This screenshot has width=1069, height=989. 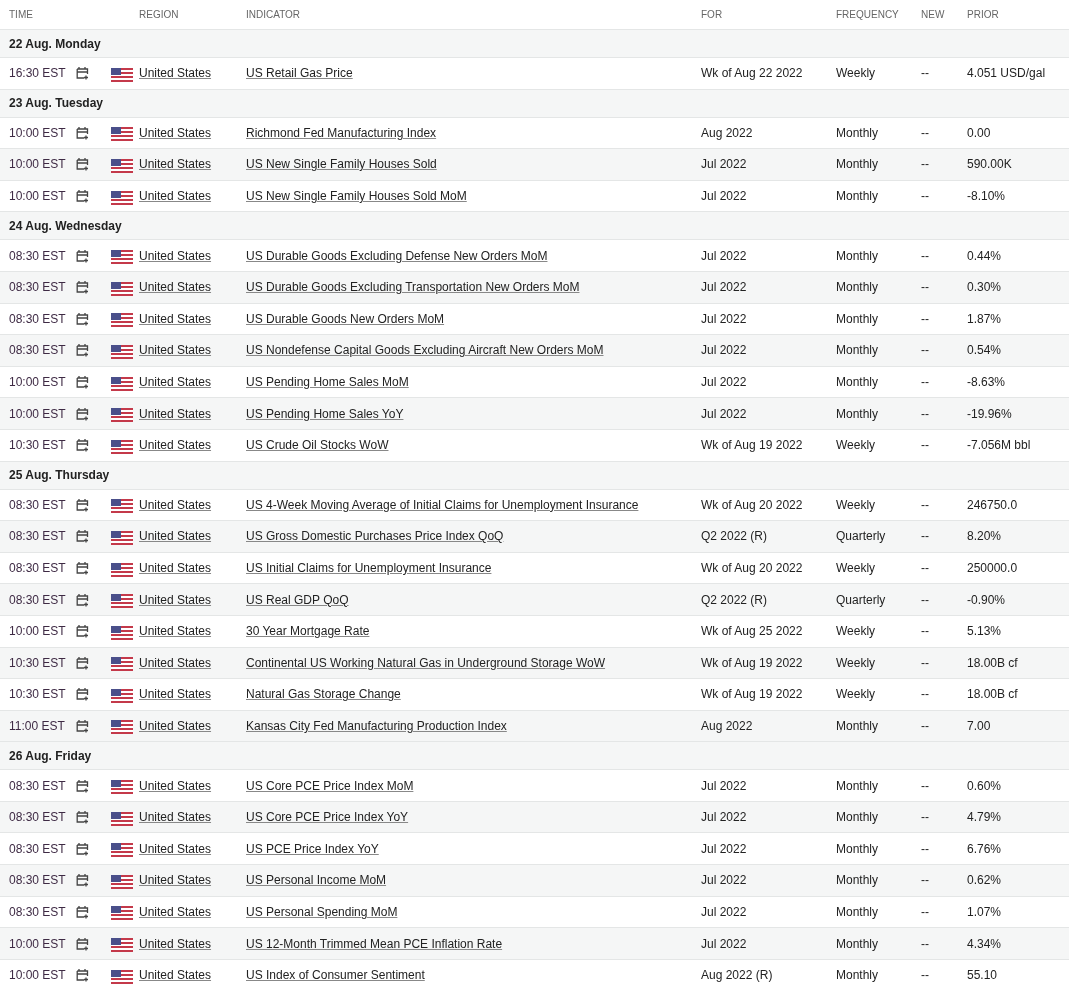 What do you see at coordinates (856, 631) in the screenshot?
I see `frequency-cell-text: Weekly` at bounding box center [856, 631].